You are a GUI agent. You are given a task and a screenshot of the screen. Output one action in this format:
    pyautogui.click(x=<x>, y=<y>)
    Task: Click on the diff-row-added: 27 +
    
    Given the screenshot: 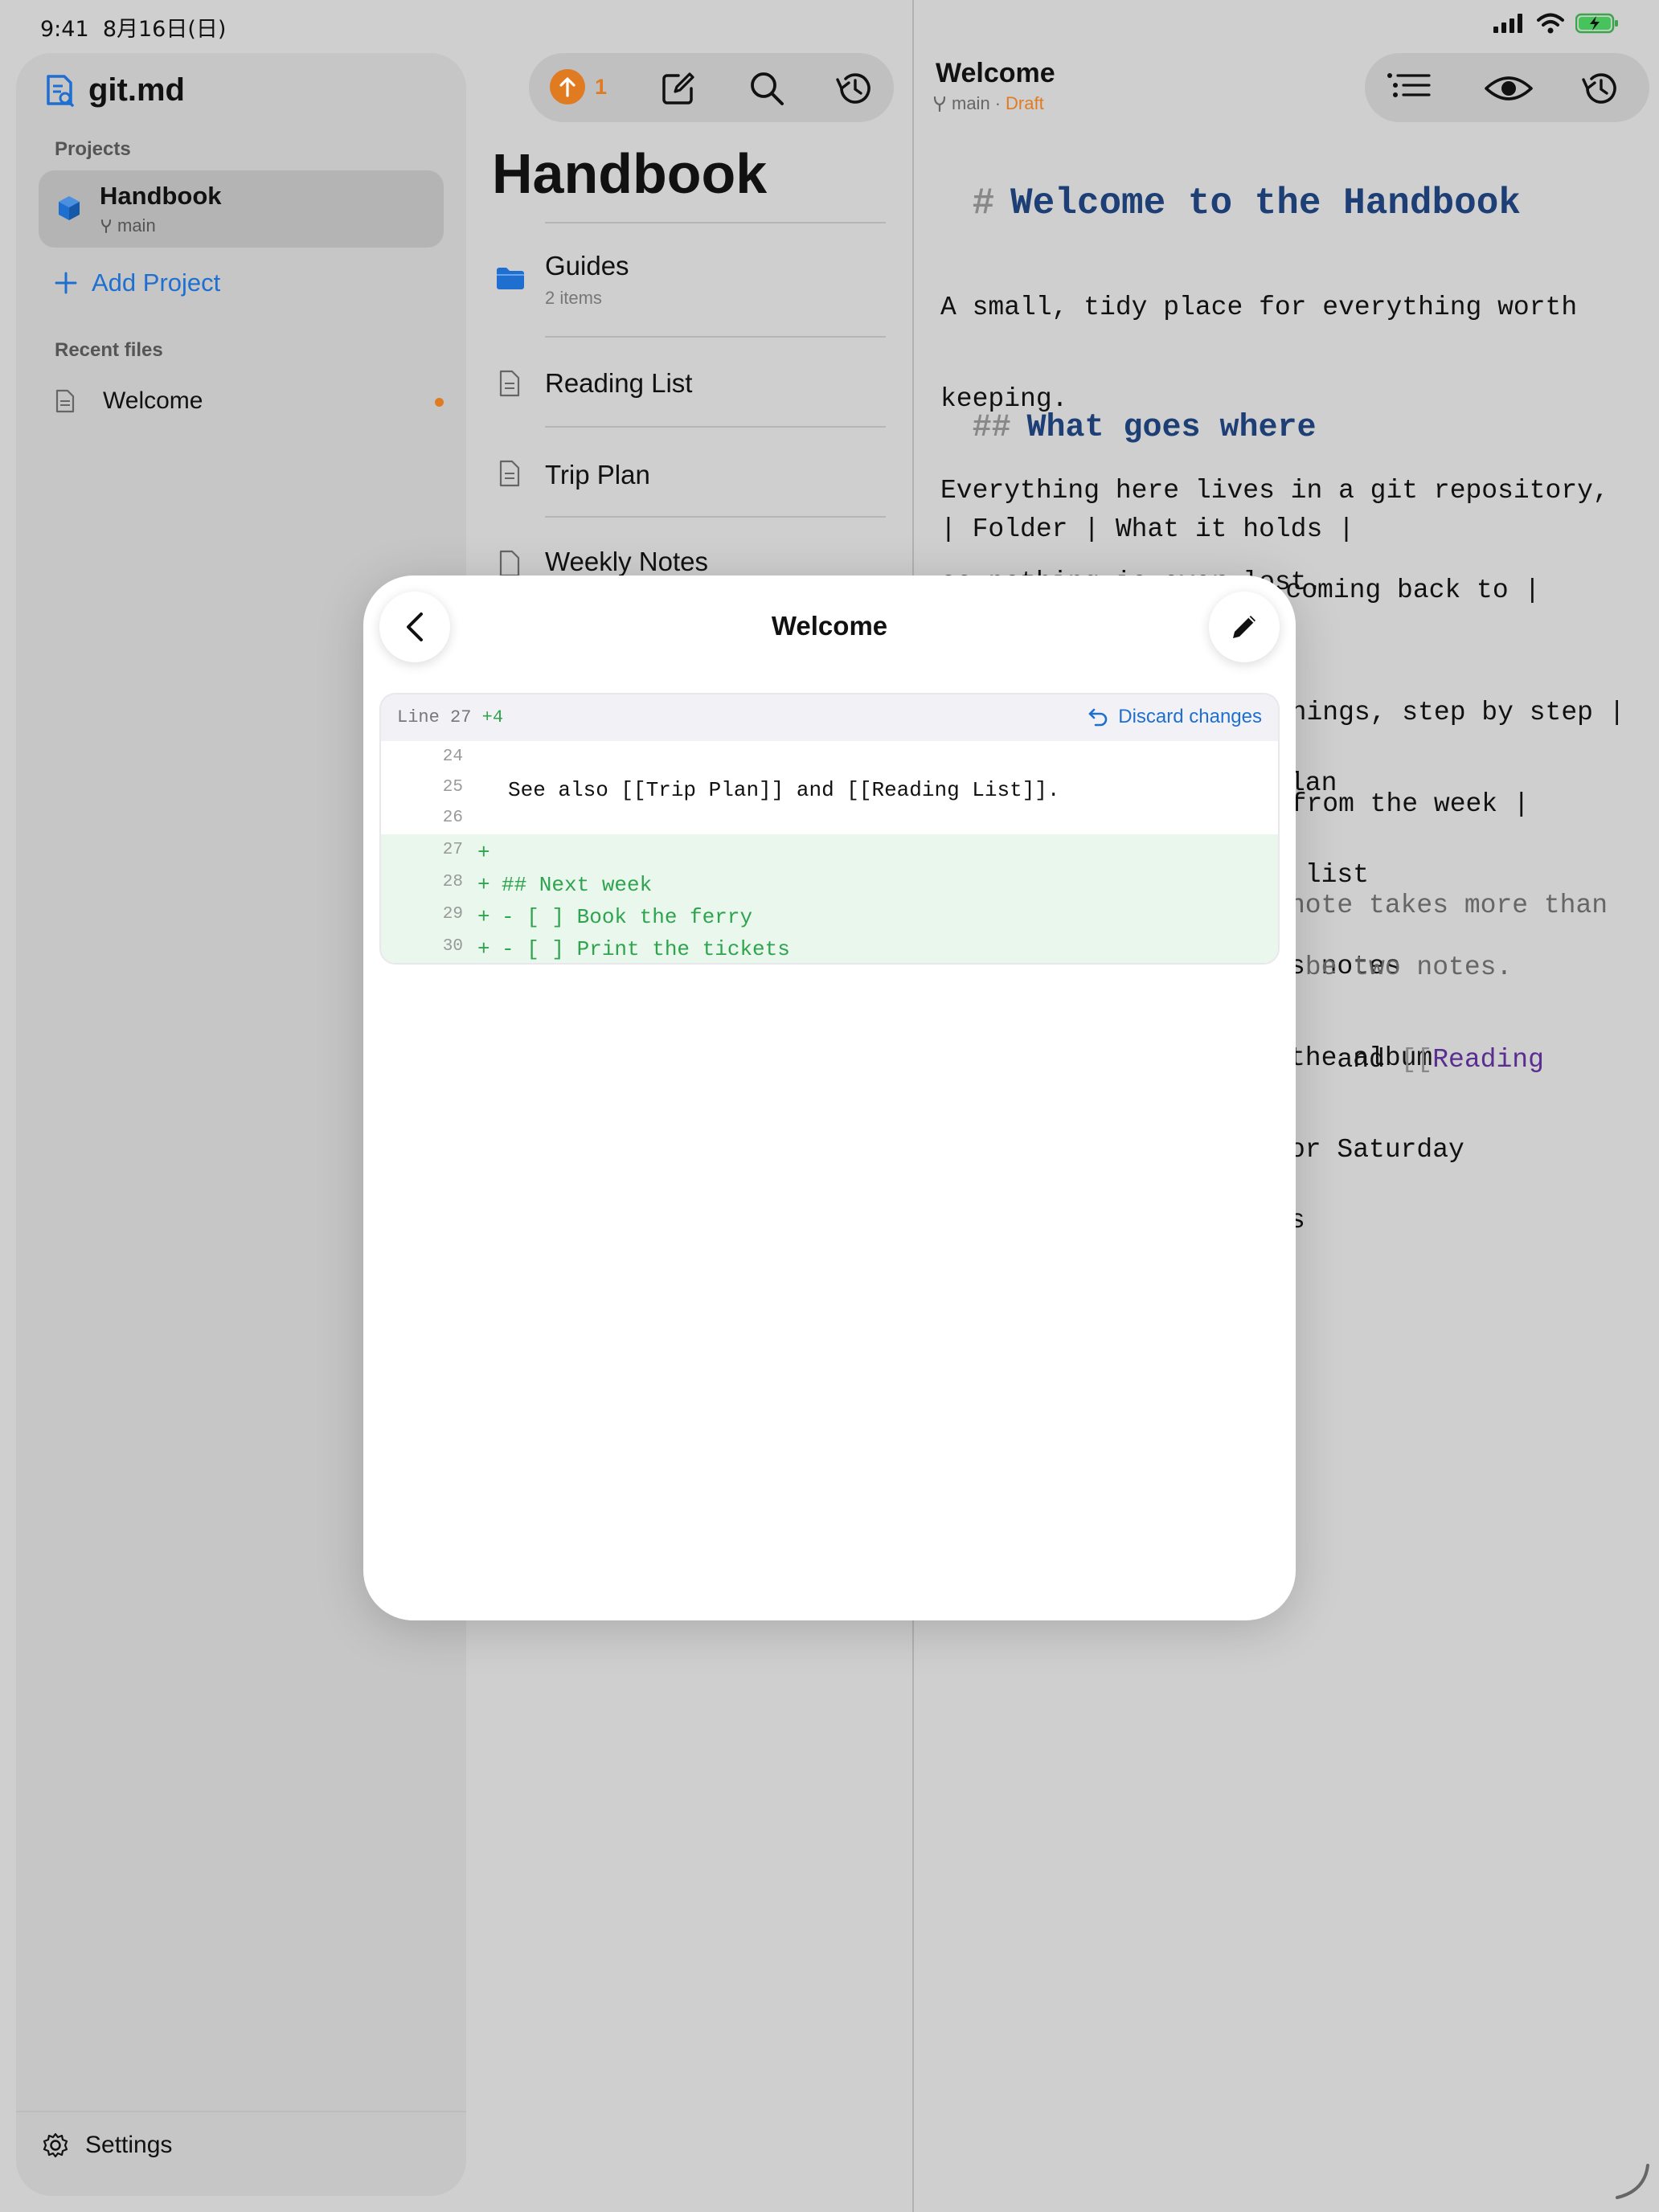 What is the action you would take?
    pyautogui.click(x=829, y=850)
    